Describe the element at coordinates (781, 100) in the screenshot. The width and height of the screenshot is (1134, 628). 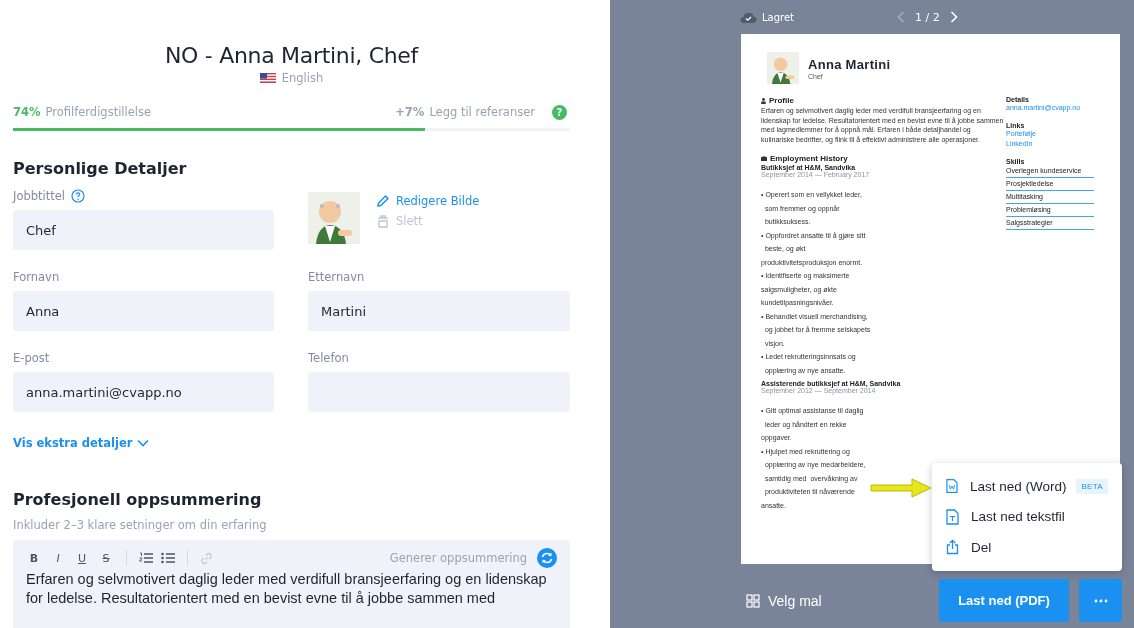
I see `resume-section-heading: Profile` at that location.